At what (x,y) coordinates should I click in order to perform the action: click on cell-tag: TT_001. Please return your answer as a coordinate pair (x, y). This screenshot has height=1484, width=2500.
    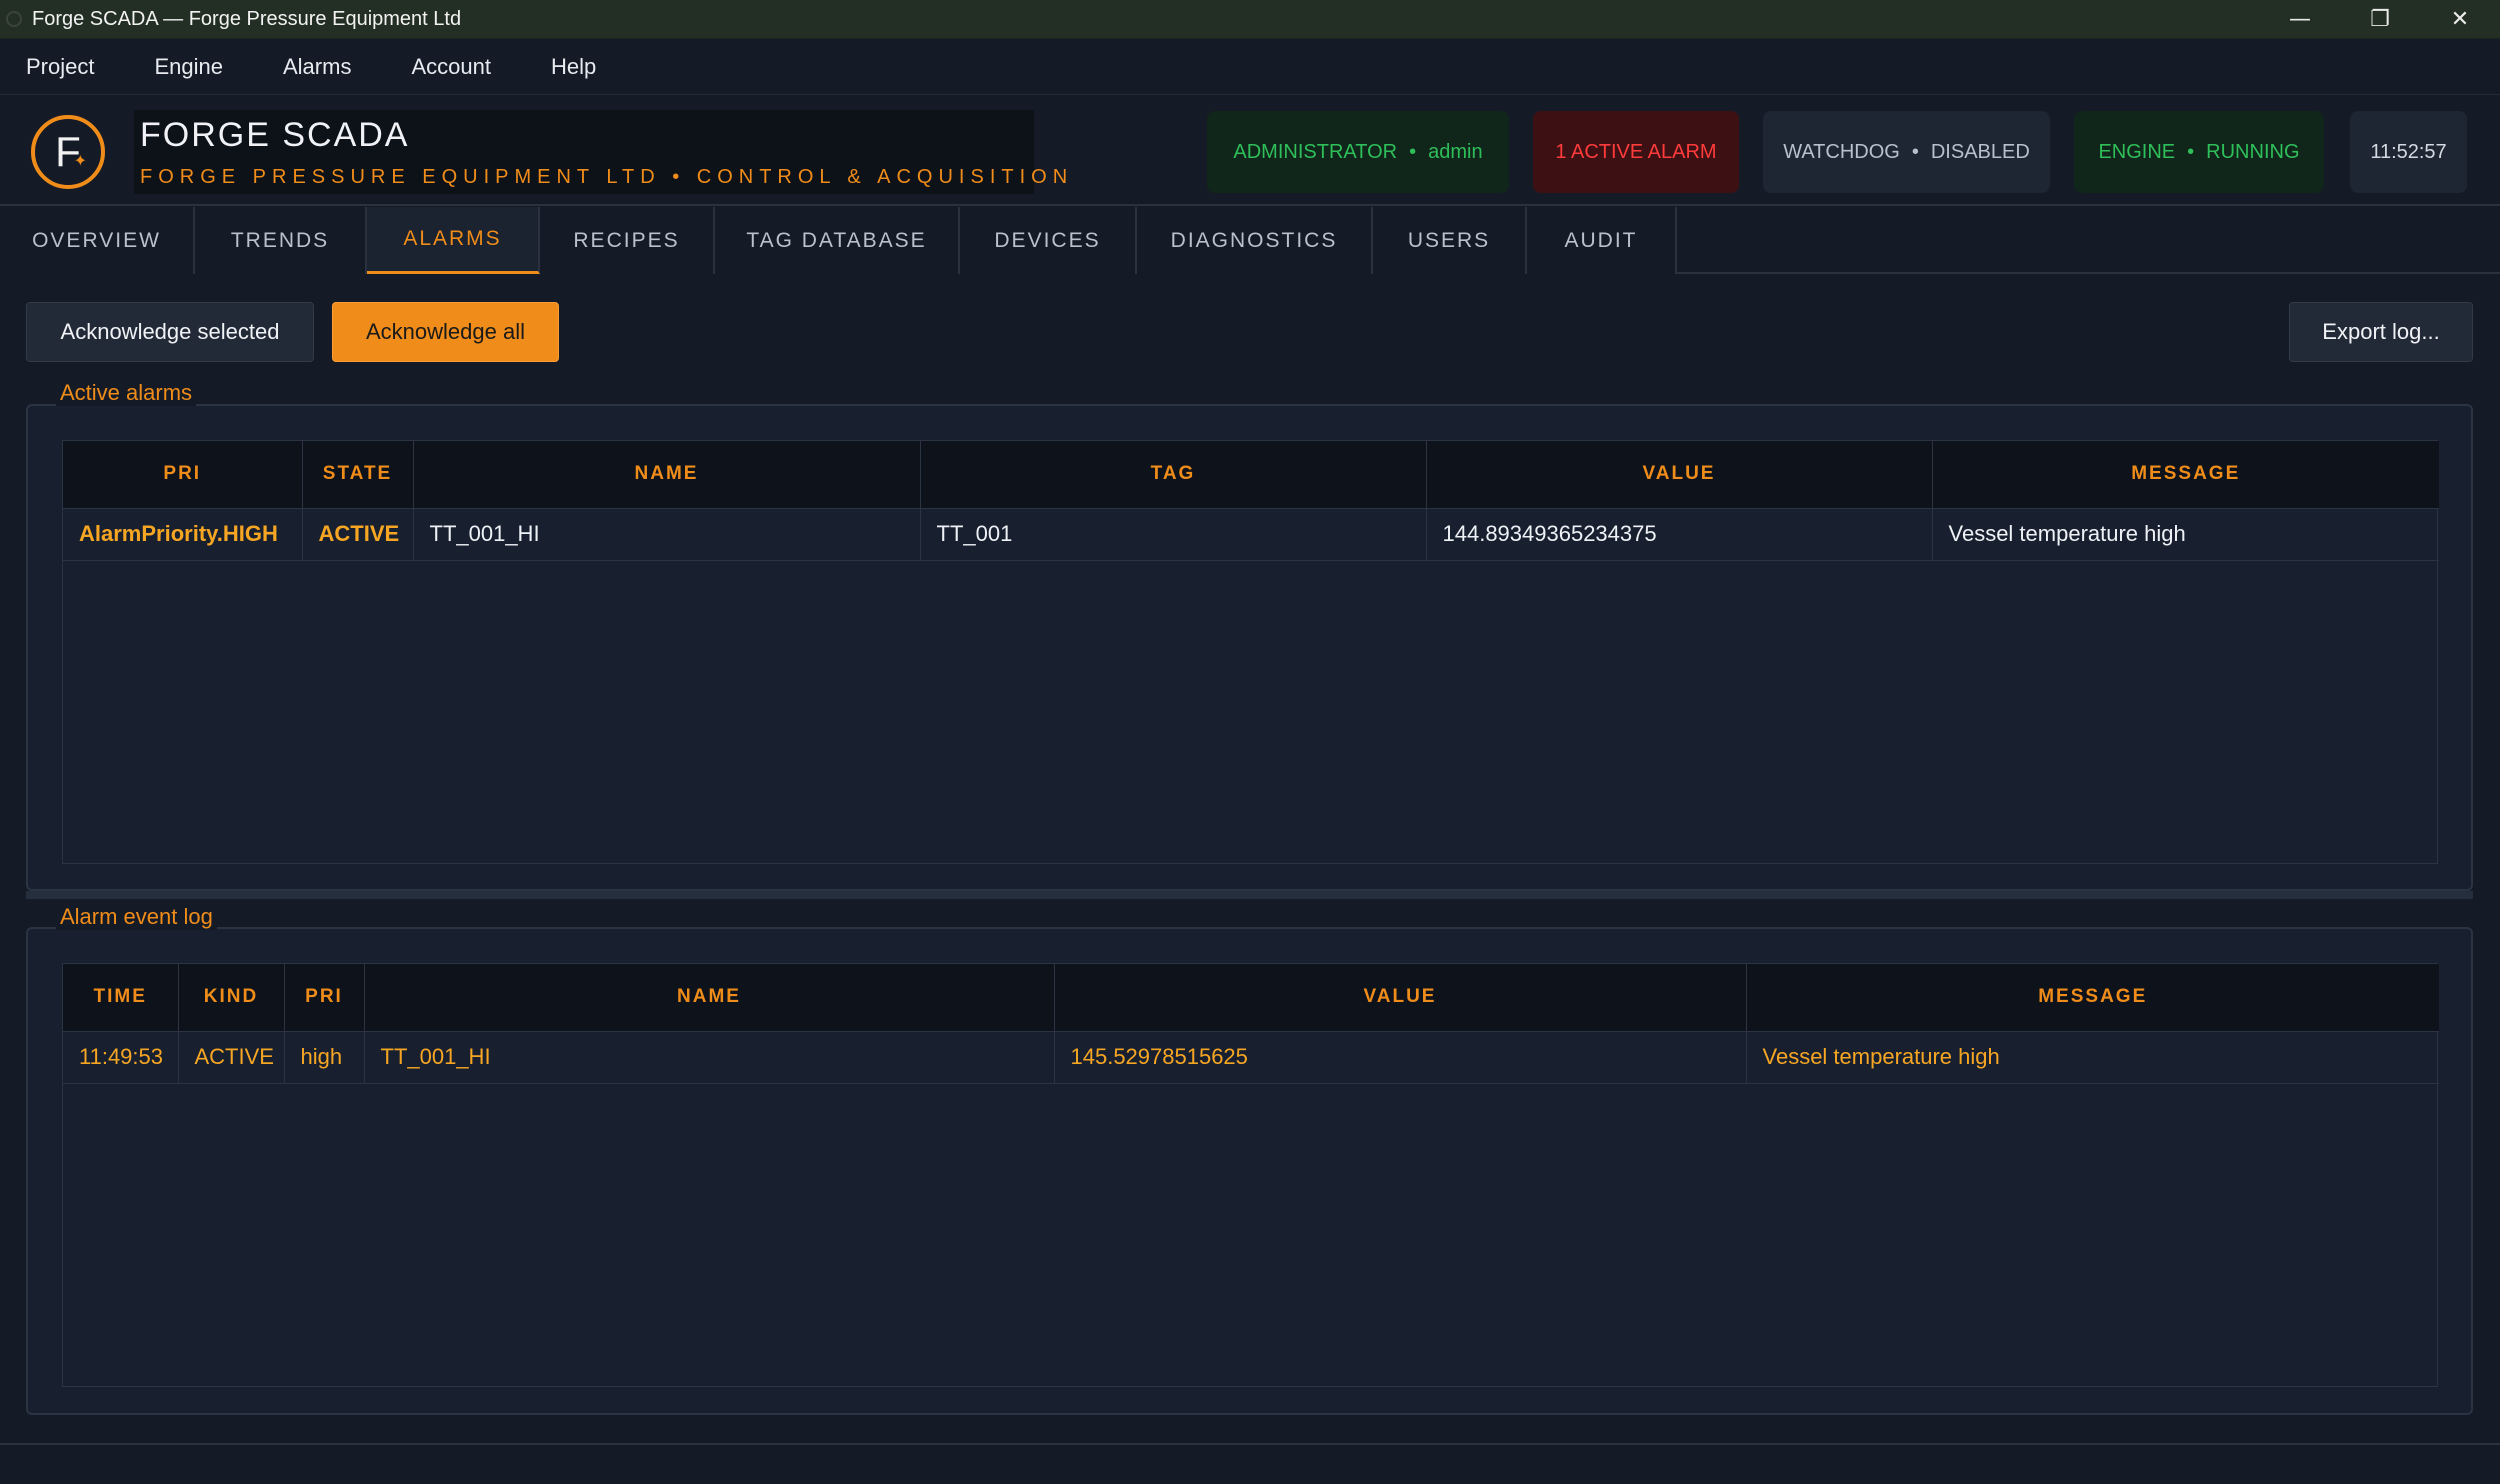
    Looking at the image, I should click on (1173, 534).